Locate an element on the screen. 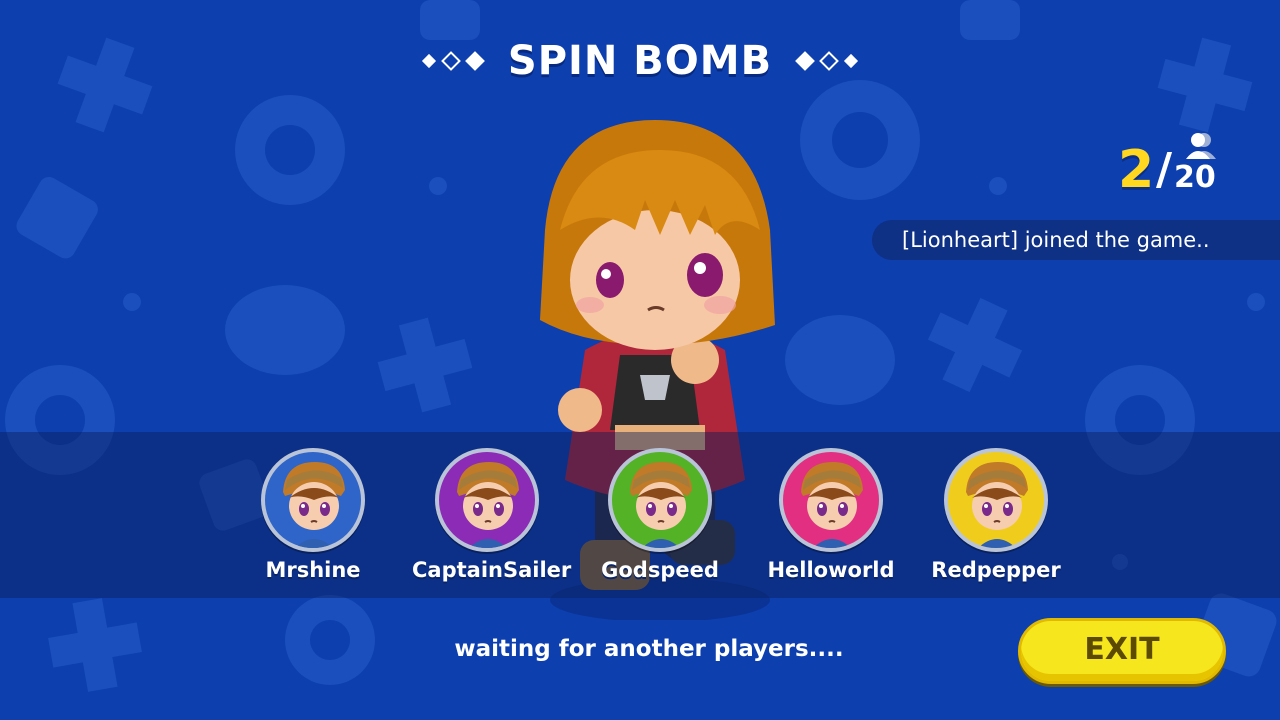 The height and width of the screenshot is (720, 1280). player-name: CaptainSailer is located at coordinates (492, 570).